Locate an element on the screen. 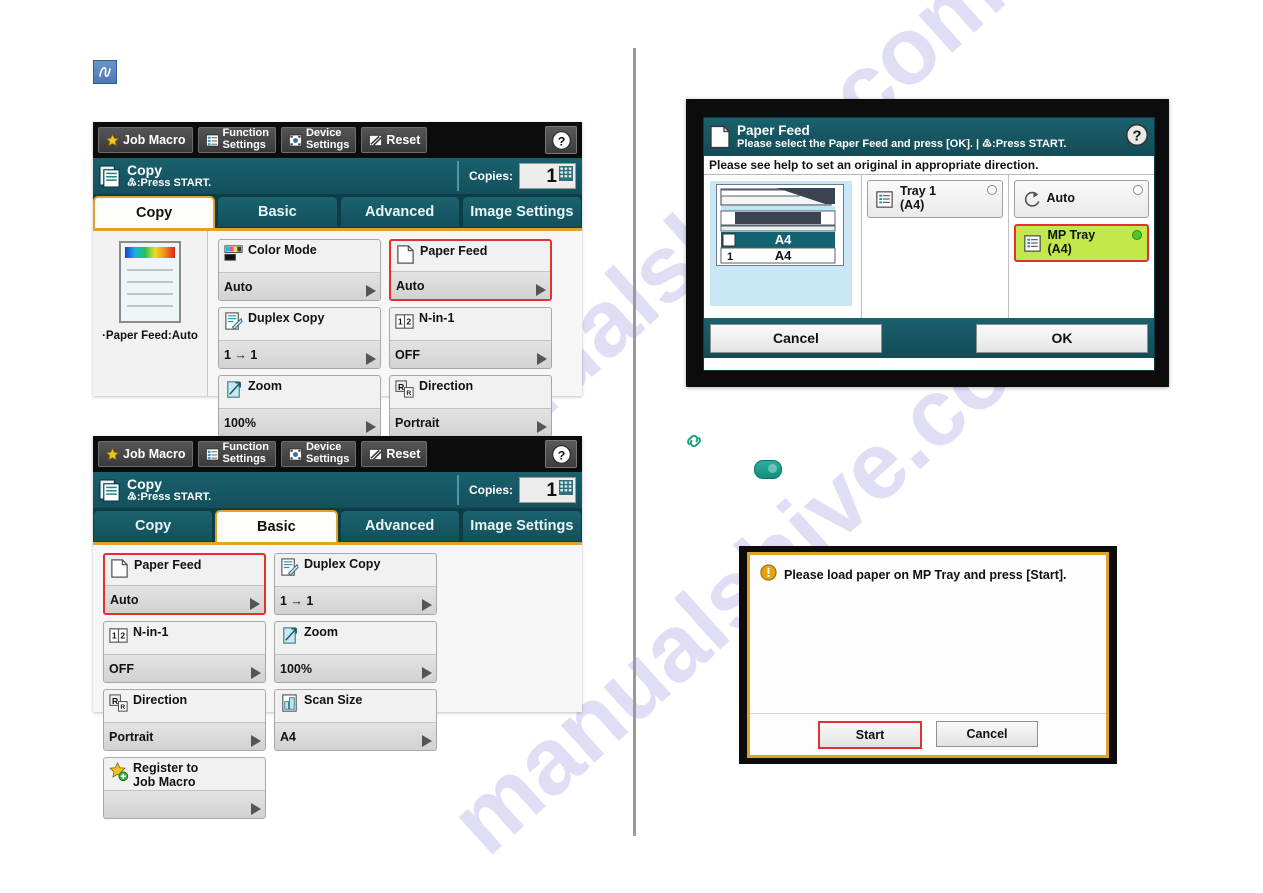 Image resolution: width=1263 pixels, height=893 pixels. tile-header: Zoom is located at coordinates (299, 392).